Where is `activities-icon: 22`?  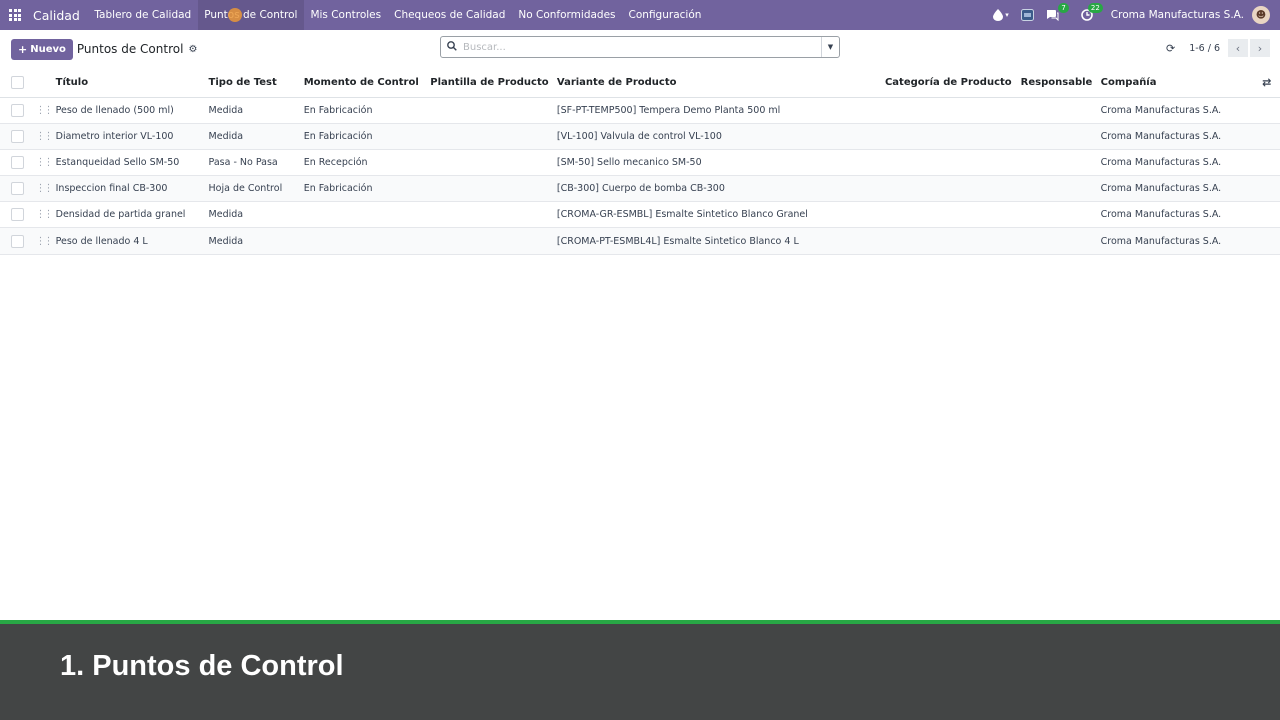
activities-icon: 22 is located at coordinates (1091, 12).